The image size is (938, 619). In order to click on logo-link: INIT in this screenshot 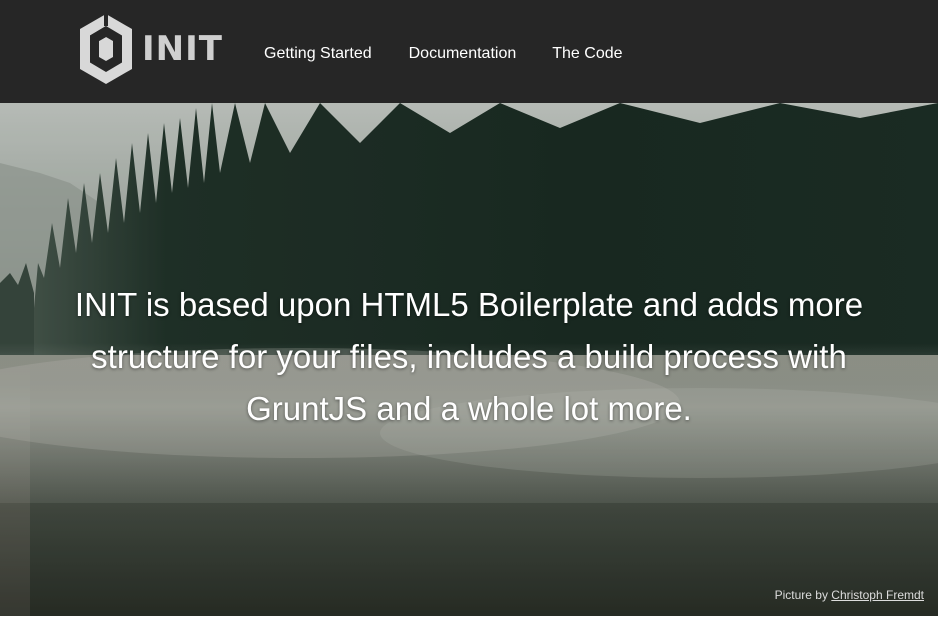, I will do `click(150, 49)`.